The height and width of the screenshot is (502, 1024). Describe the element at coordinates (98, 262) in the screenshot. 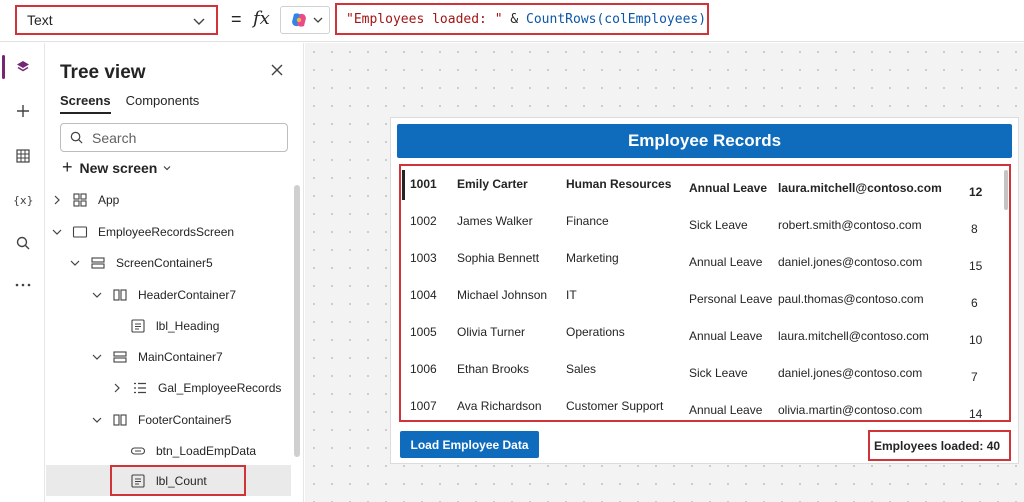

I see `vertical-container-icon` at that location.